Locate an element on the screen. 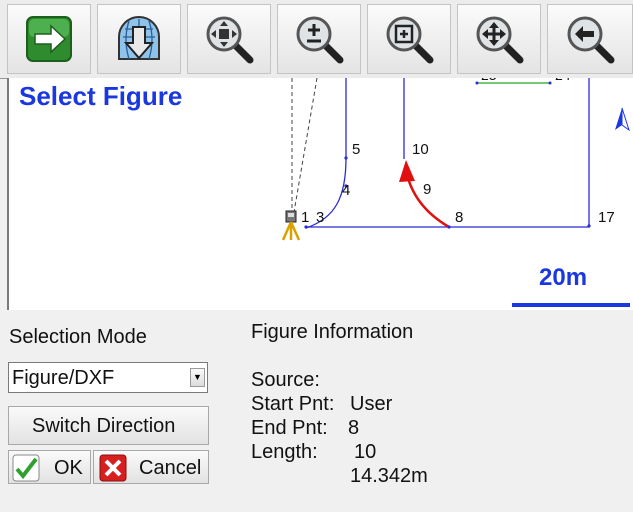  close-icon is located at coordinates (113, 468).